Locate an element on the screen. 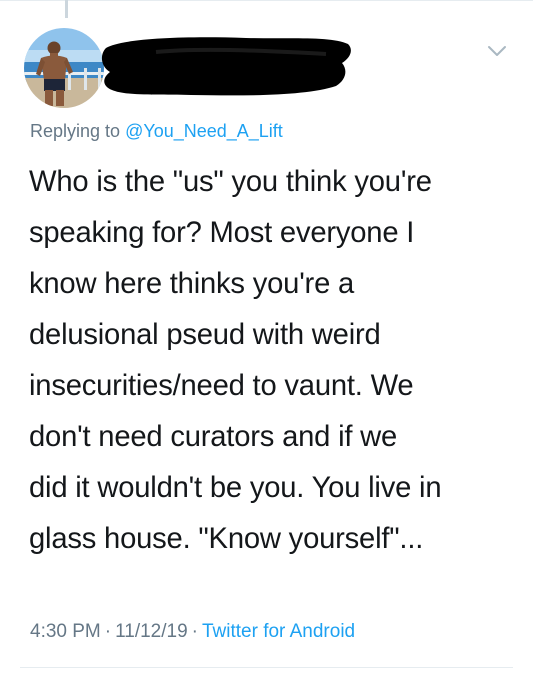  tweet-text-line: did it wouldn't be you. You live in is located at coordinates (235, 488).